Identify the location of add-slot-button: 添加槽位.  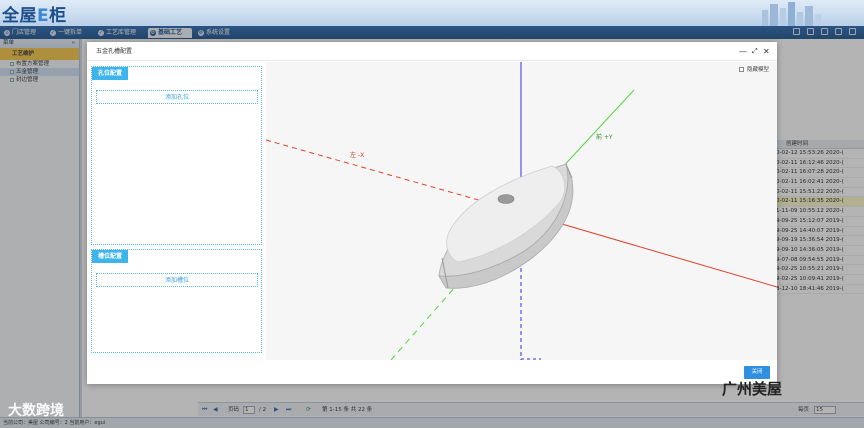
(177, 280).